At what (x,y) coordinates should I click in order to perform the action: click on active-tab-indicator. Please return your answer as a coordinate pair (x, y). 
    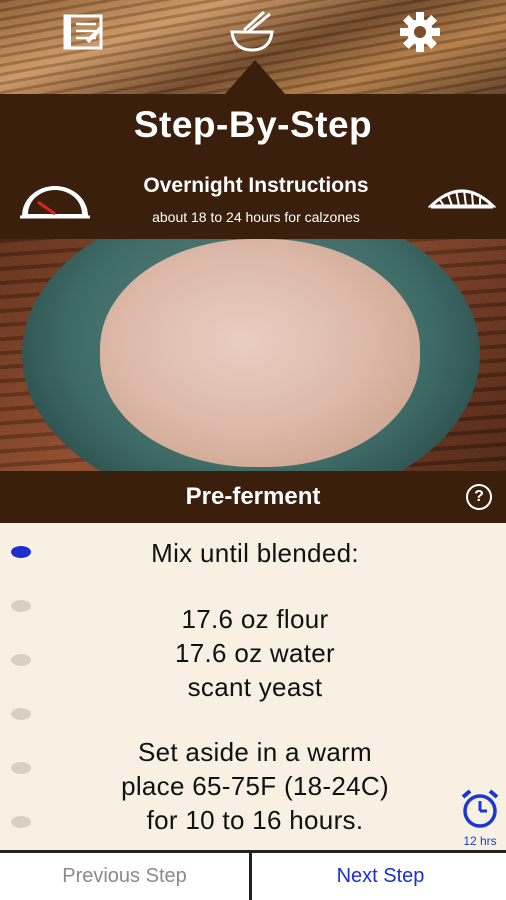
    Looking at the image, I should click on (255, 77).